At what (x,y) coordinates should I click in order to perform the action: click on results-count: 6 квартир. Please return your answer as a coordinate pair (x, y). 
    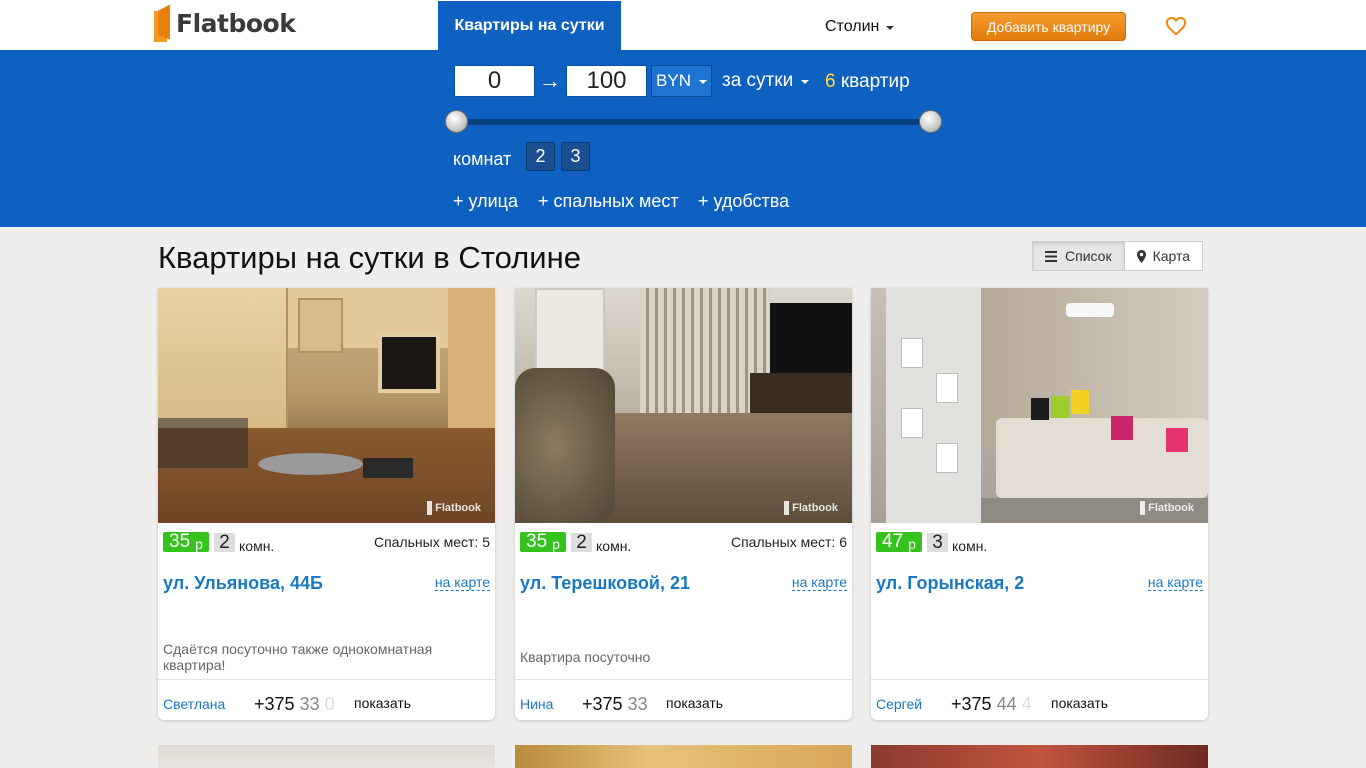
    Looking at the image, I should click on (867, 82).